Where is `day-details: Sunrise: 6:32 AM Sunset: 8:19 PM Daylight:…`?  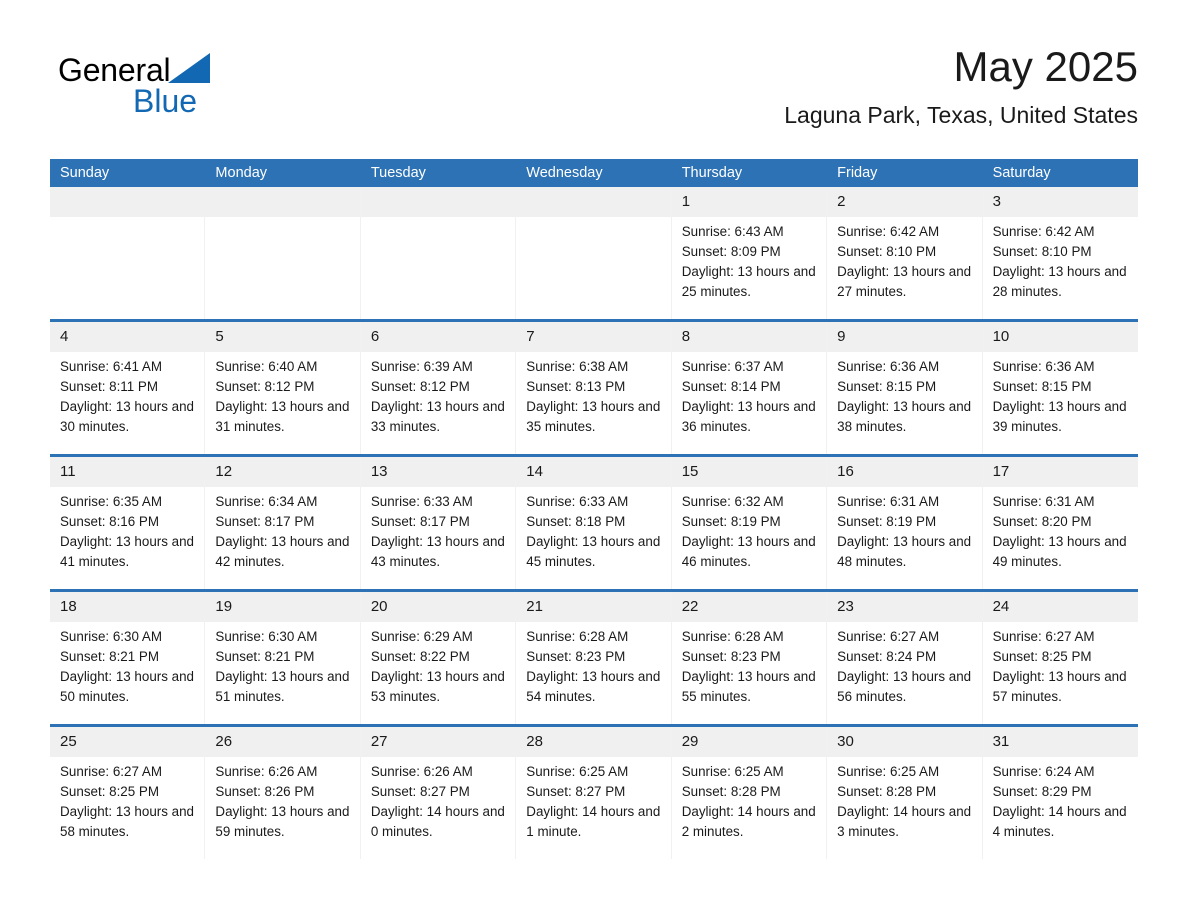
day-details: Sunrise: 6:32 AM Sunset: 8:19 PM Daylight:… is located at coordinates (749, 529).